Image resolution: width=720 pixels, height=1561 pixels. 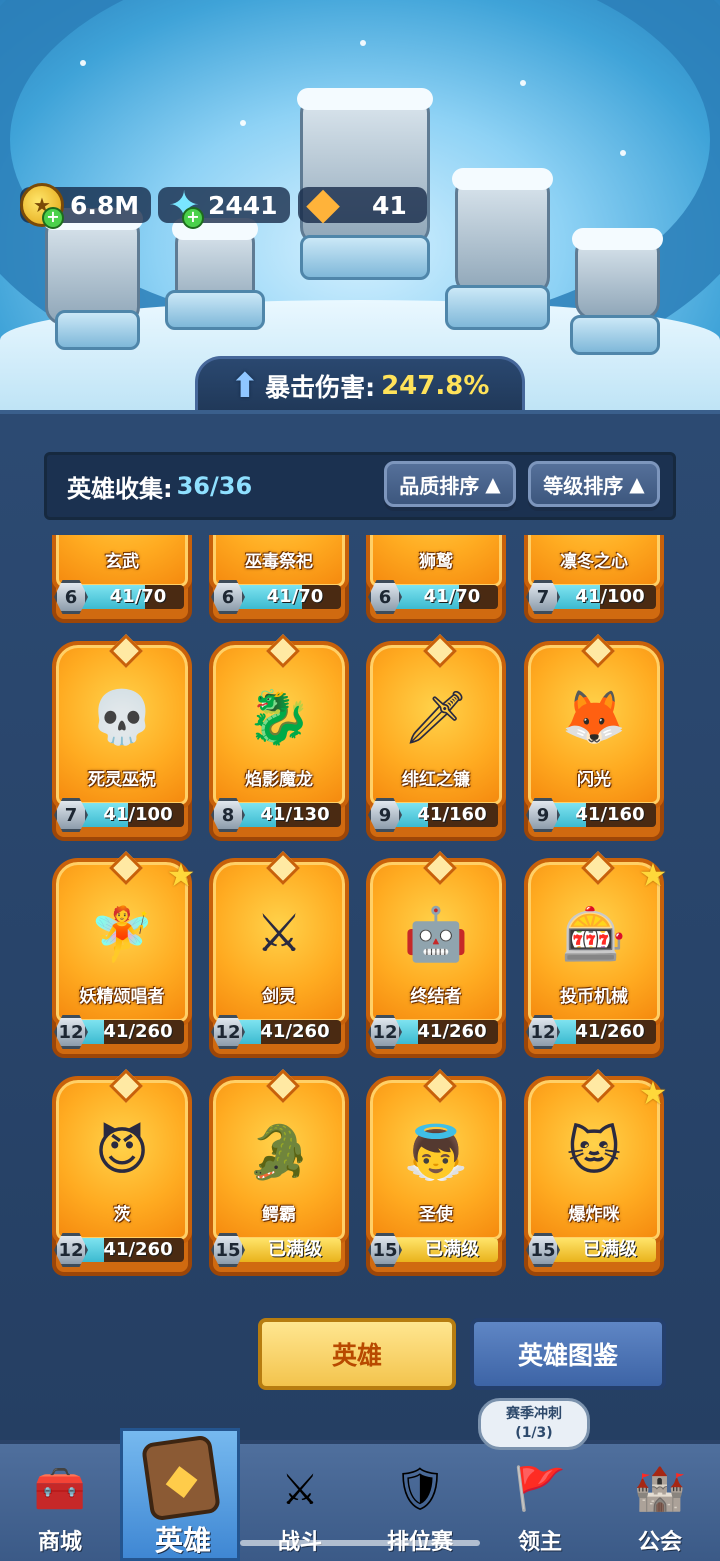 I want to click on gem-amount: 2441, so click(x=243, y=205).